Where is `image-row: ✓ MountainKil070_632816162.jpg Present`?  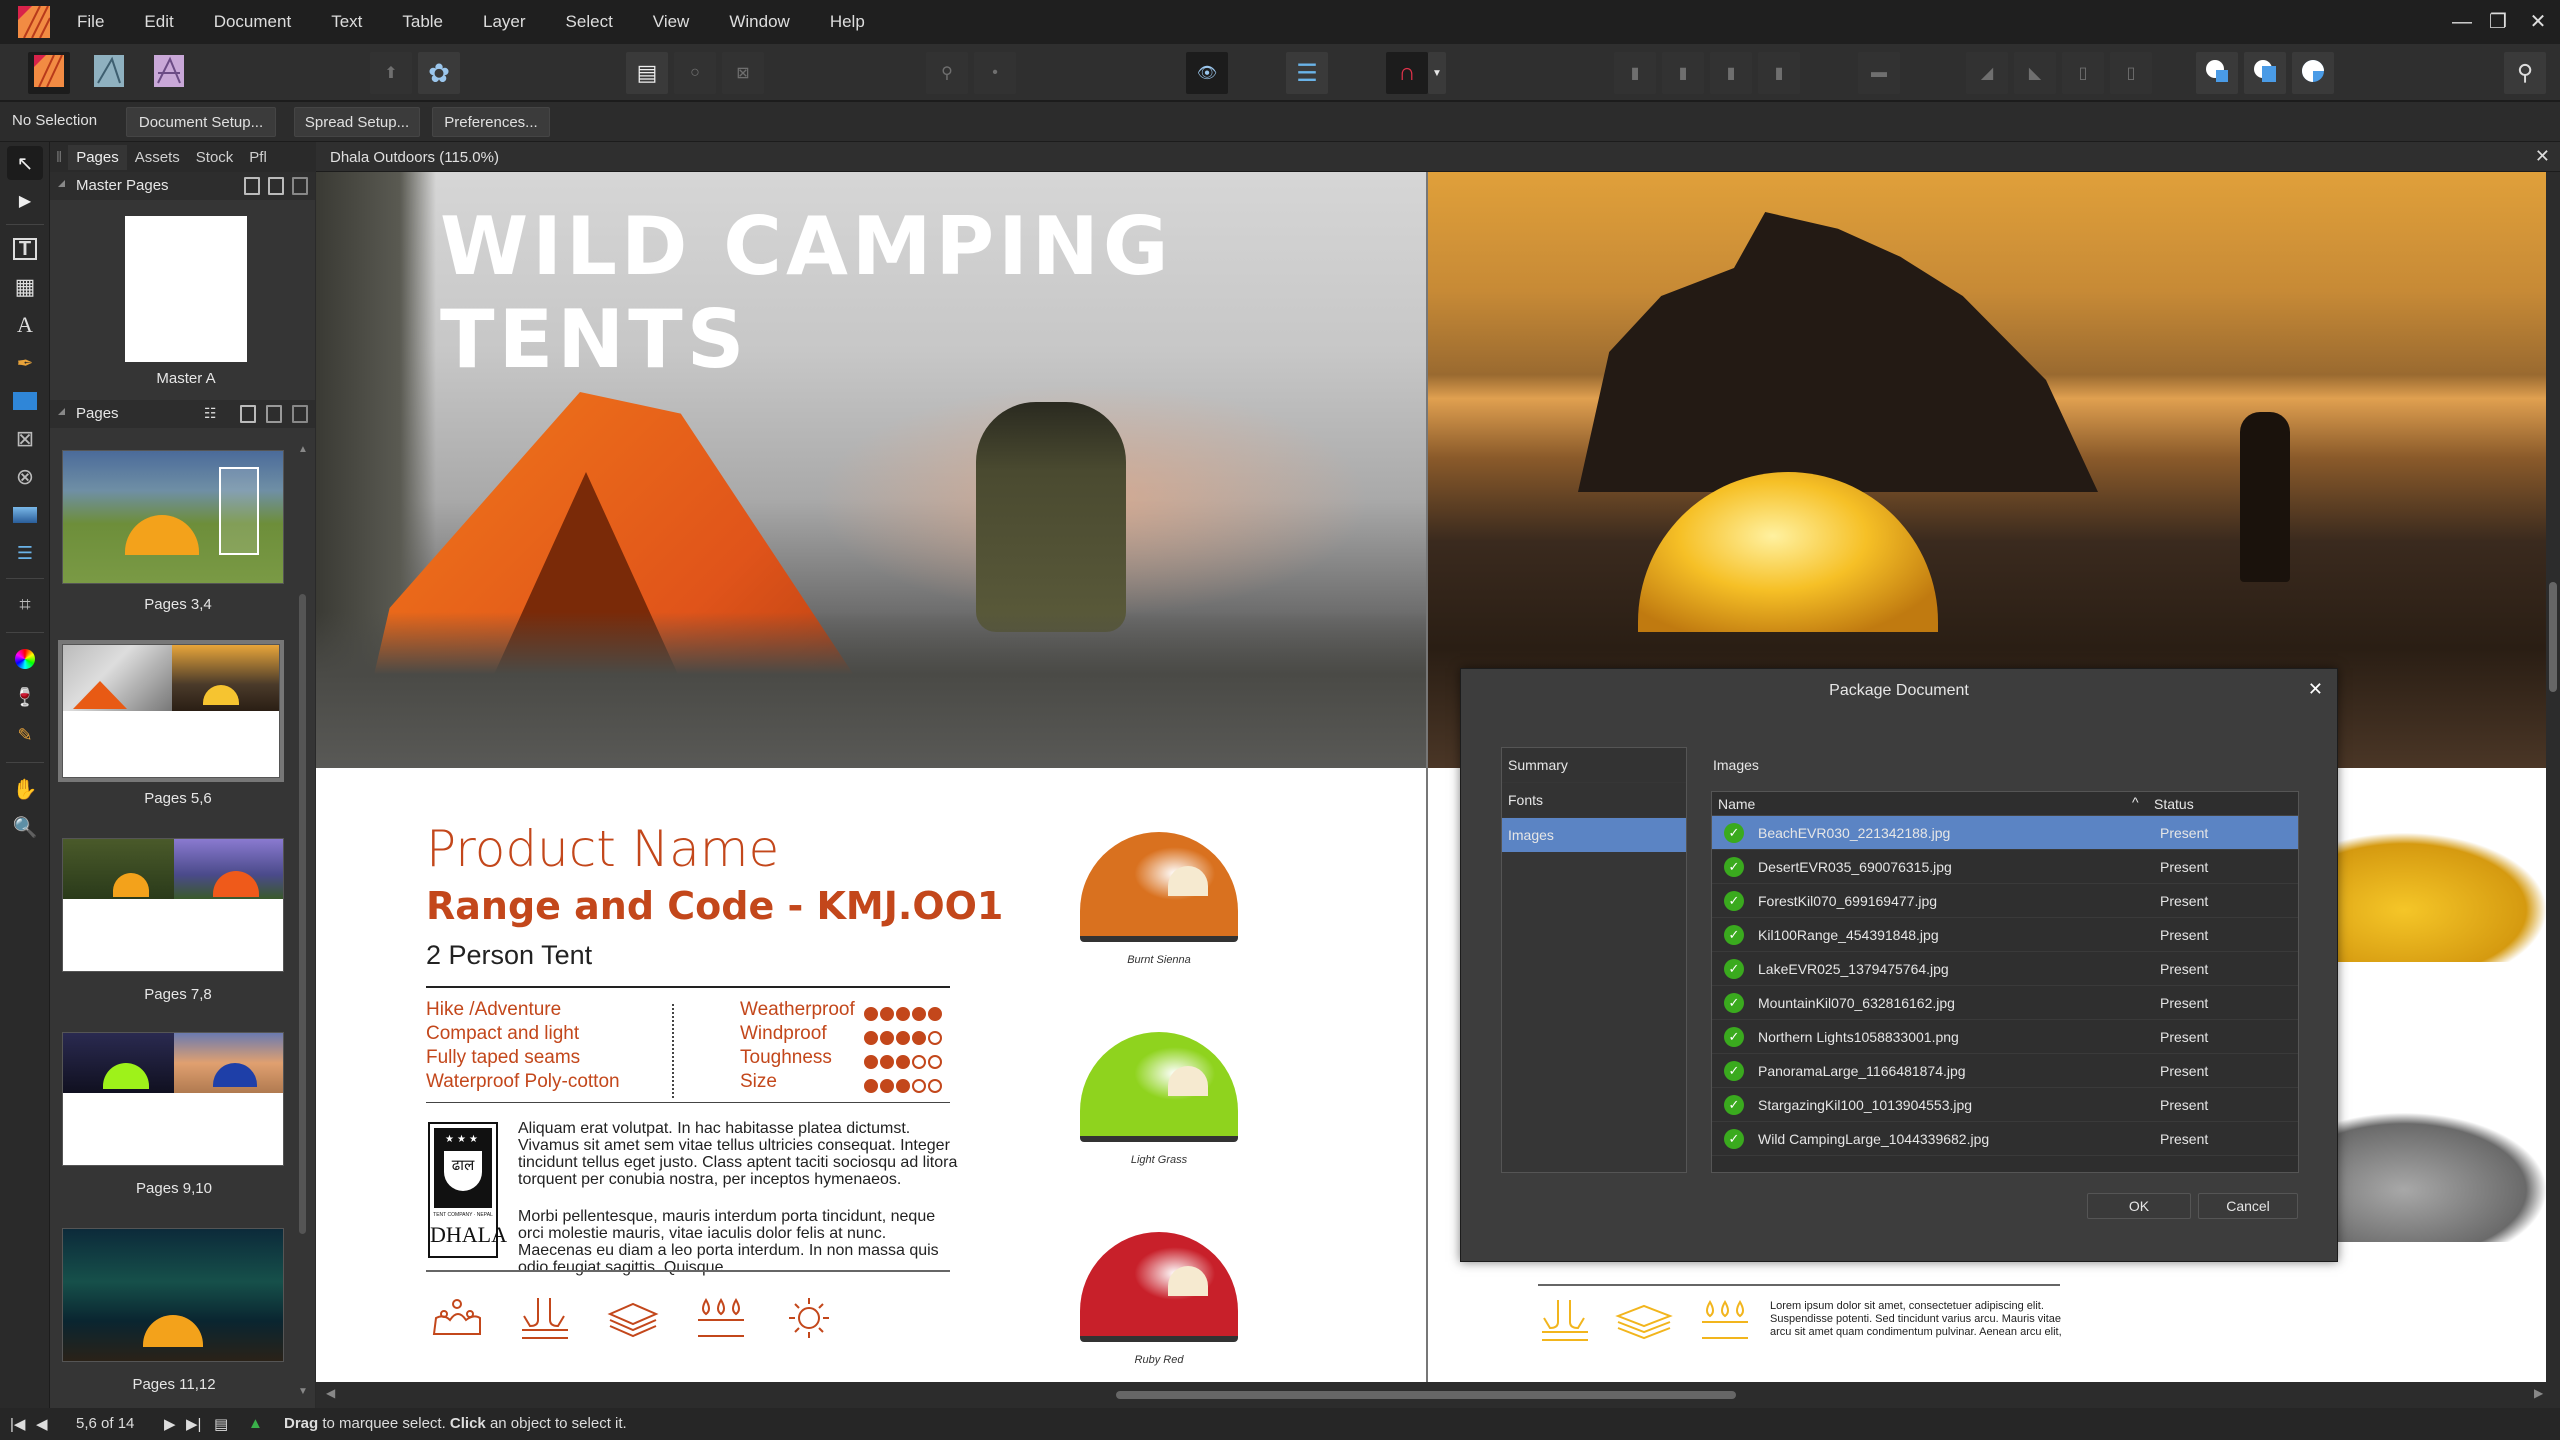 image-row: ✓ MountainKil070_632816162.jpg Present is located at coordinates (2005, 1003).